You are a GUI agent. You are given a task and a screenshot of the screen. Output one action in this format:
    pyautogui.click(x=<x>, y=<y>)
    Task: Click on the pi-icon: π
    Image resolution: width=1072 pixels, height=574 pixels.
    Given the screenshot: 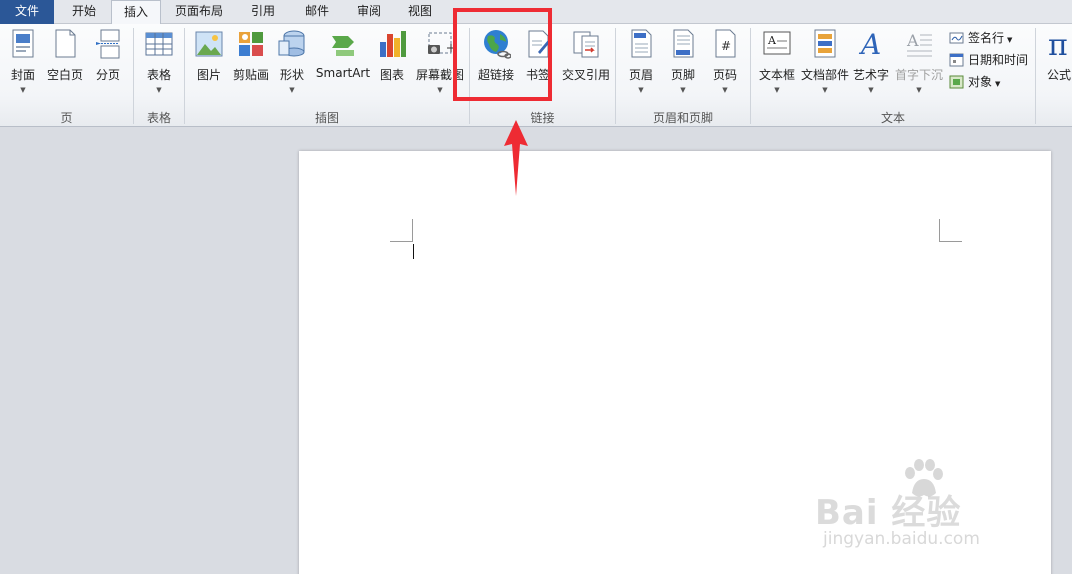 What is the action you would take?
    pyautogui.click(x=1058, y=45)
    